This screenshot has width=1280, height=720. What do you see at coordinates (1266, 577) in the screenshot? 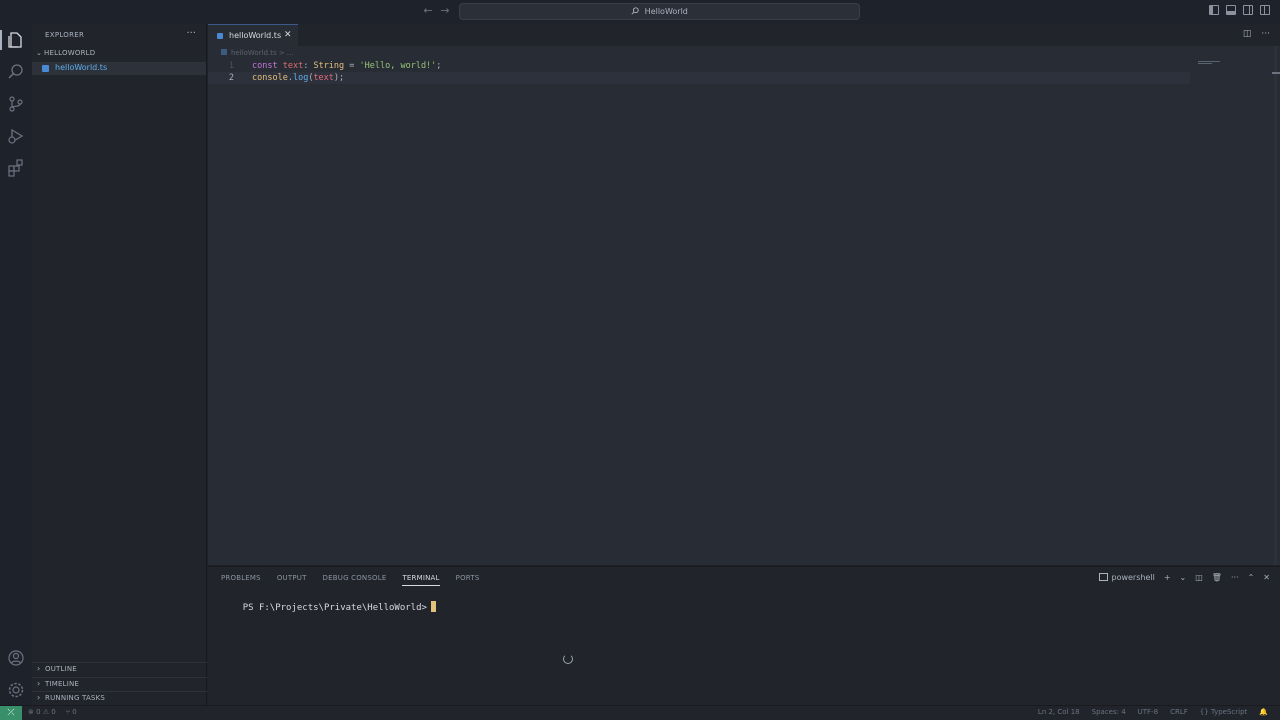
I see `close-panel-icon: ✕` at bounding box center [1266, 577].